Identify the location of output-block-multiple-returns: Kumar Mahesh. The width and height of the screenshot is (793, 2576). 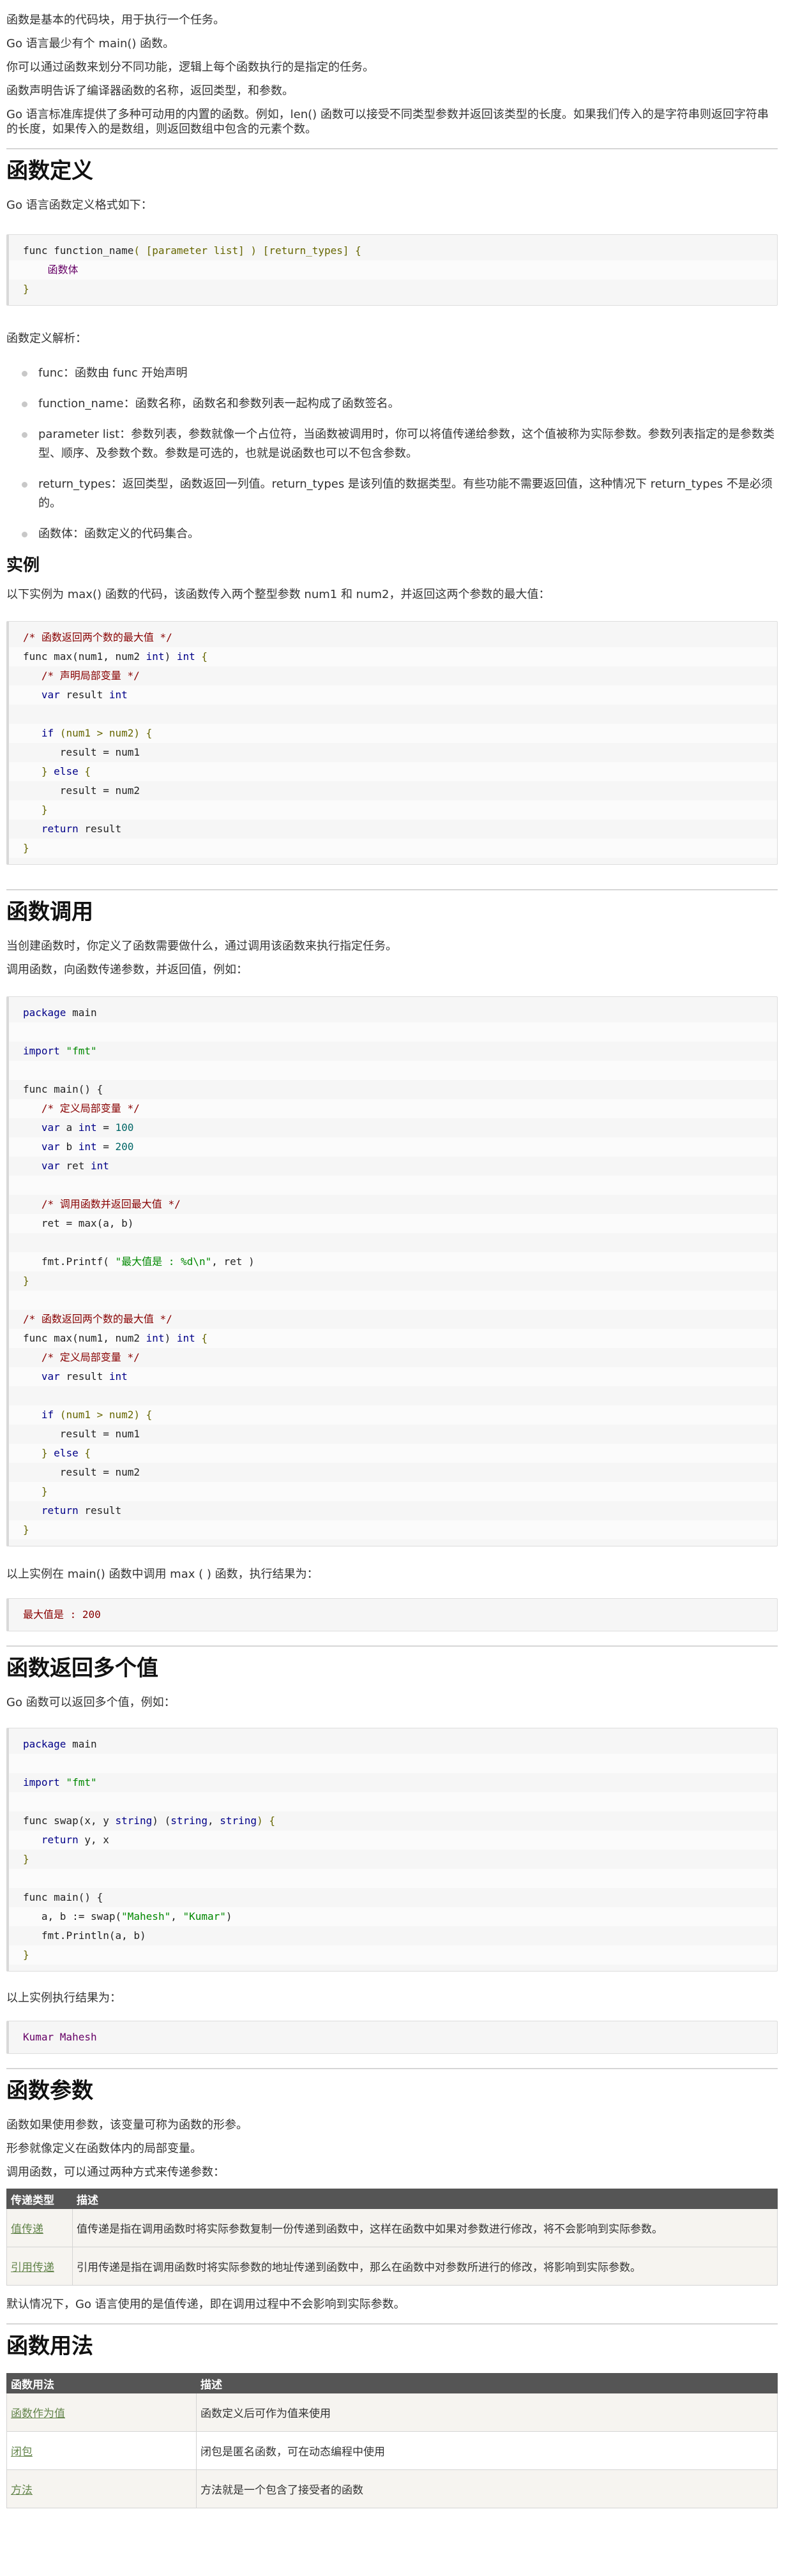
(392, 2037).